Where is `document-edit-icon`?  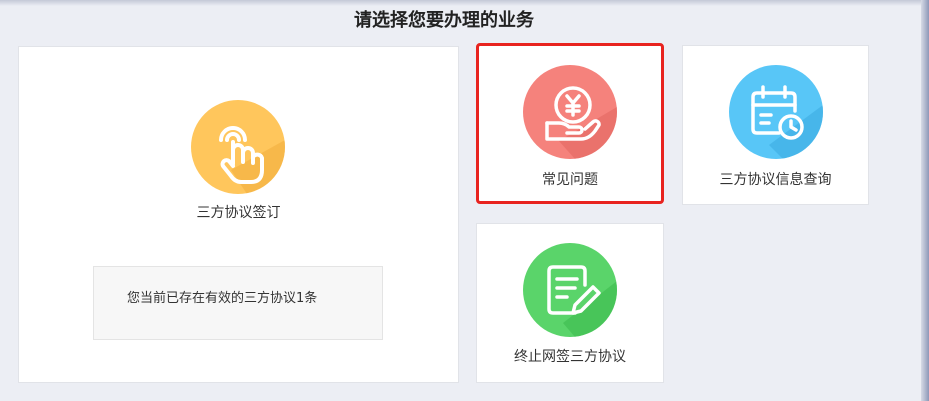 document-edit-icon is located at coordinates (570, 290).